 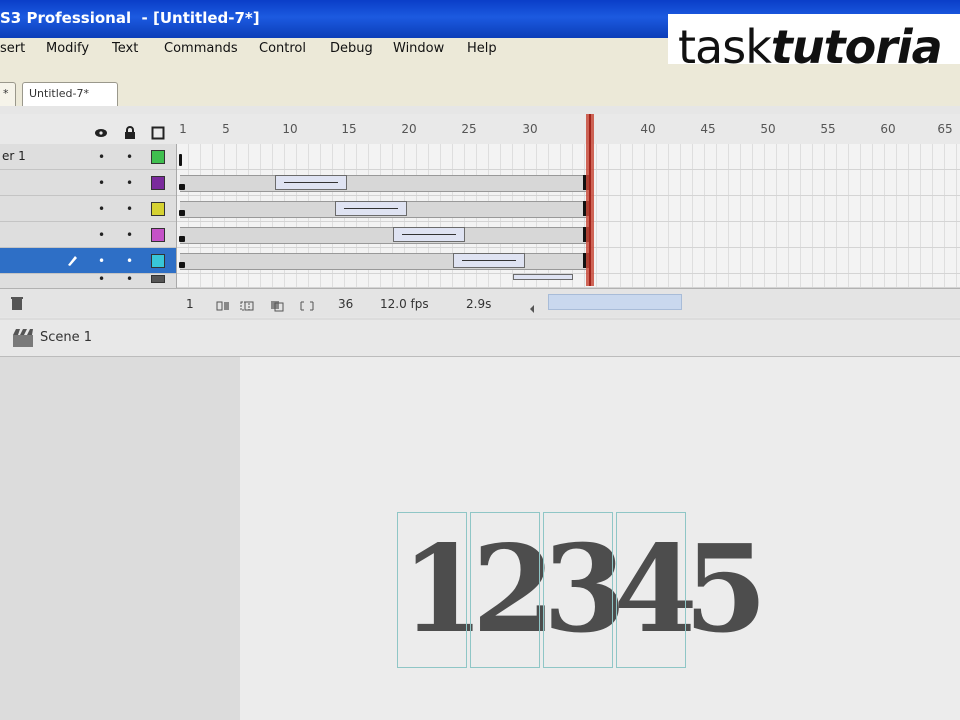 What do you see at coordinates (409, 129) in the screenshot?
I see `ruler-label: 20` at bounding box center [409, 129].